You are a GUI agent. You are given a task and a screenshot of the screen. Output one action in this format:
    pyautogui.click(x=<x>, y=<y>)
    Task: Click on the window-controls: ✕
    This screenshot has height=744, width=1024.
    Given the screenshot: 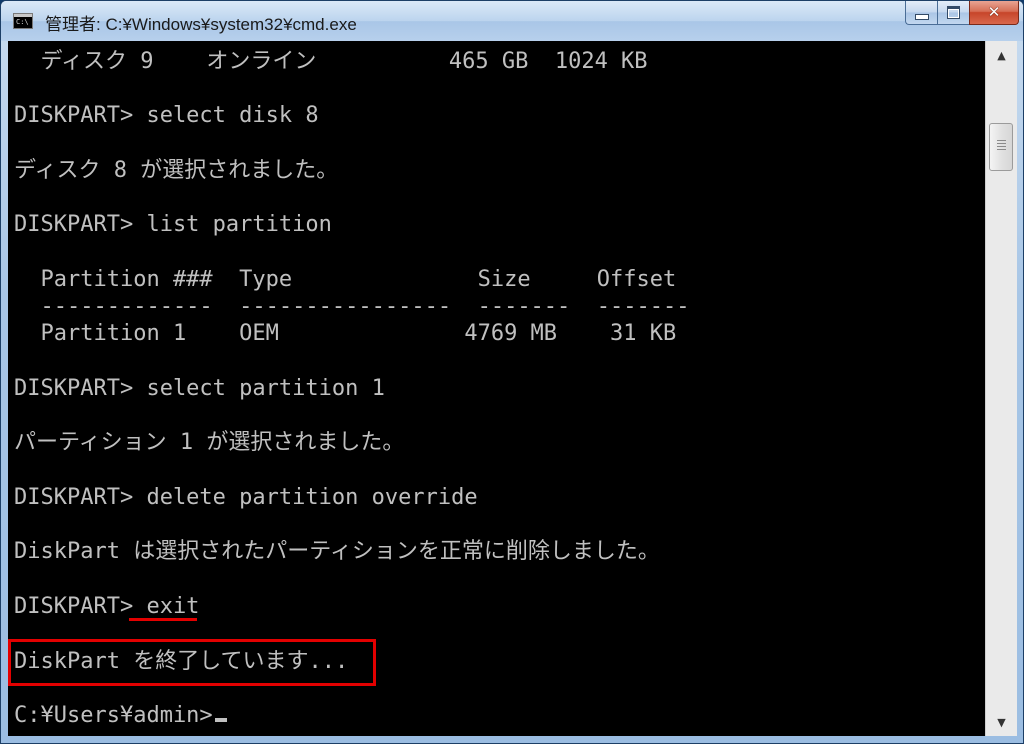 What is the action you would take?
    pyautogui.click(x=962, y=14)
    